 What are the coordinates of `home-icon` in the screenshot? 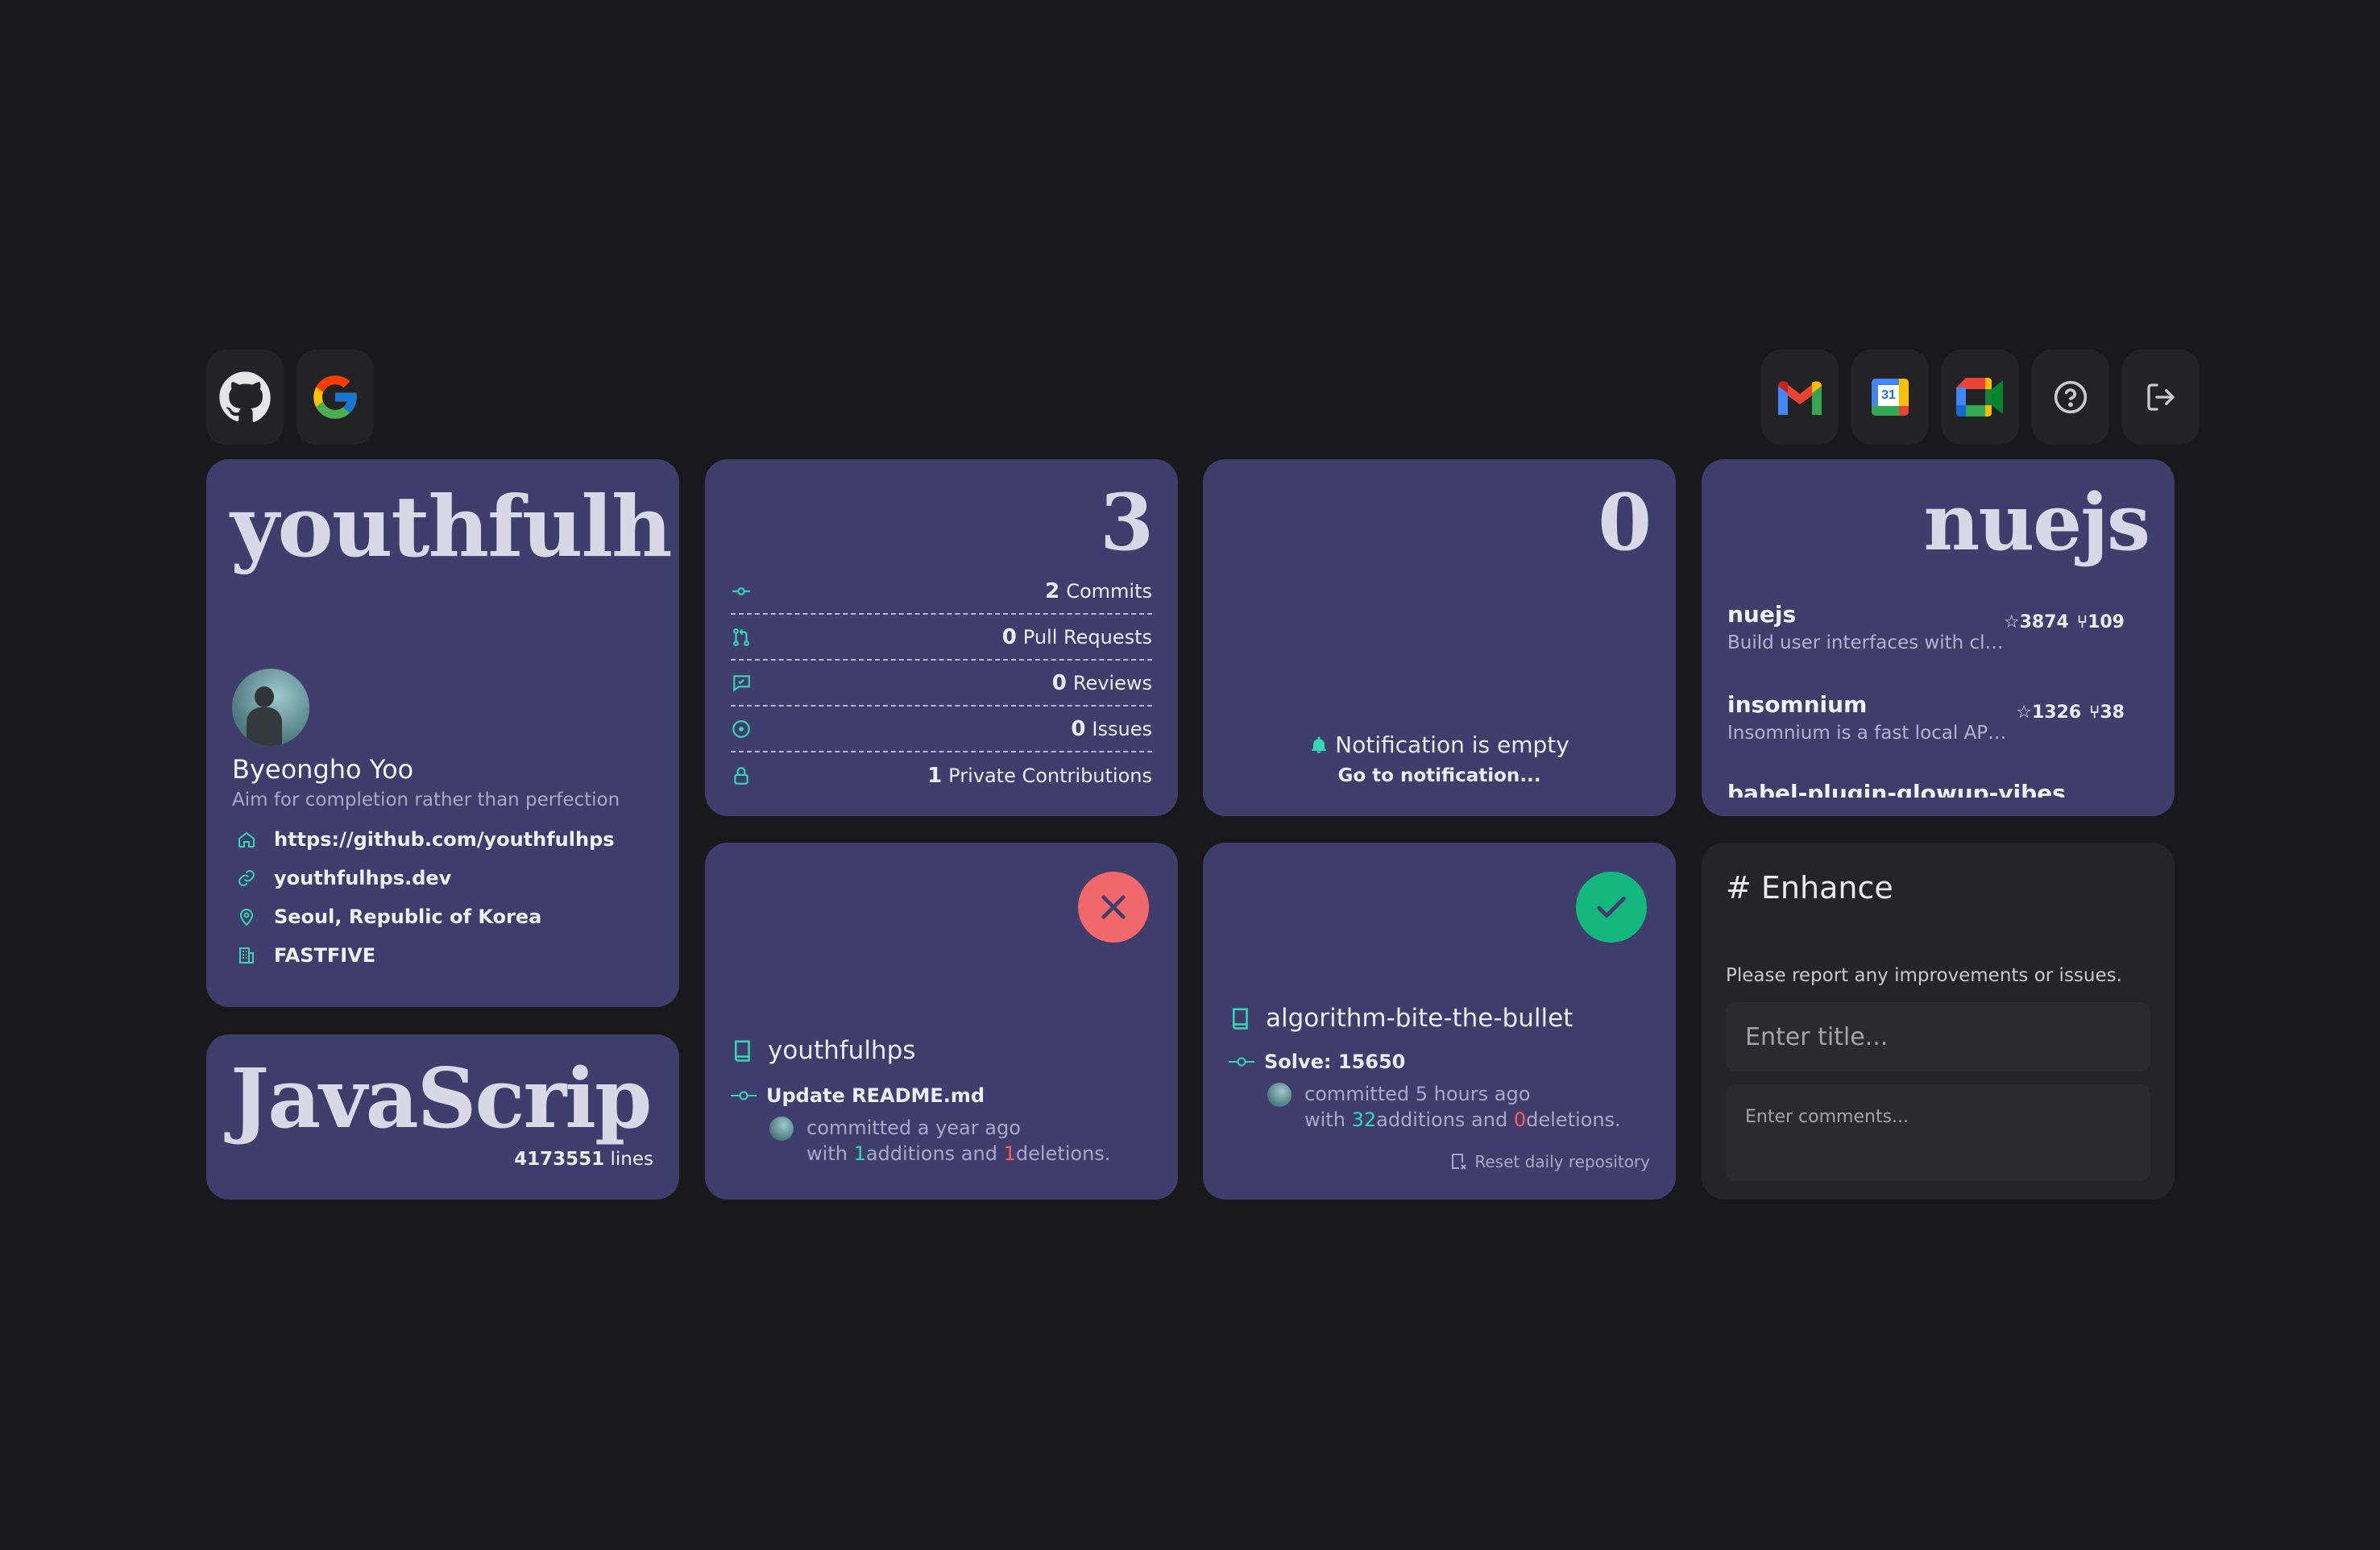 It's located at (246, 839).